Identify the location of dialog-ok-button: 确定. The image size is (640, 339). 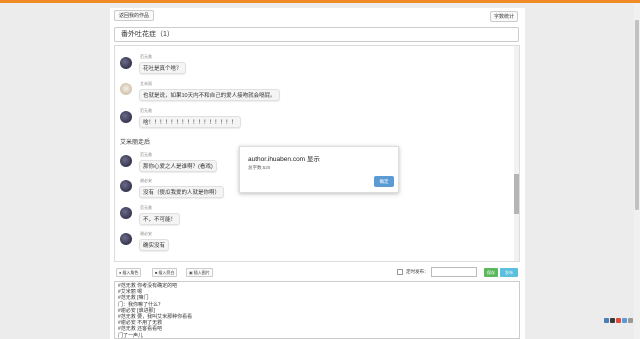
(384, 181).